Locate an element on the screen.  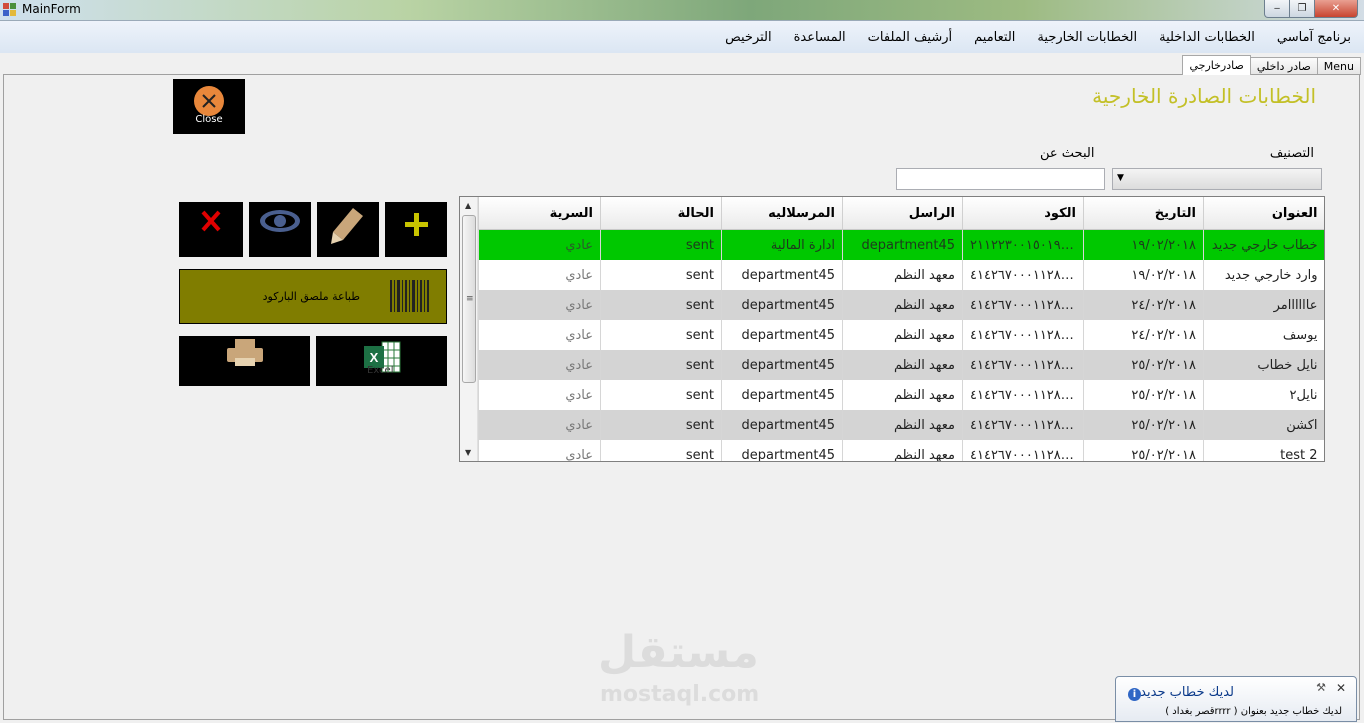
classification-select: ▼ is located at coordinates (1217, 179).